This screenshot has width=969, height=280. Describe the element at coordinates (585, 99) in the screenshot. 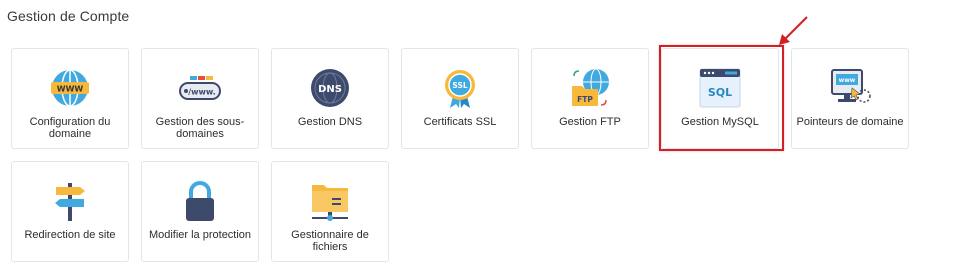

I see `svg-text: FTP` at that location.